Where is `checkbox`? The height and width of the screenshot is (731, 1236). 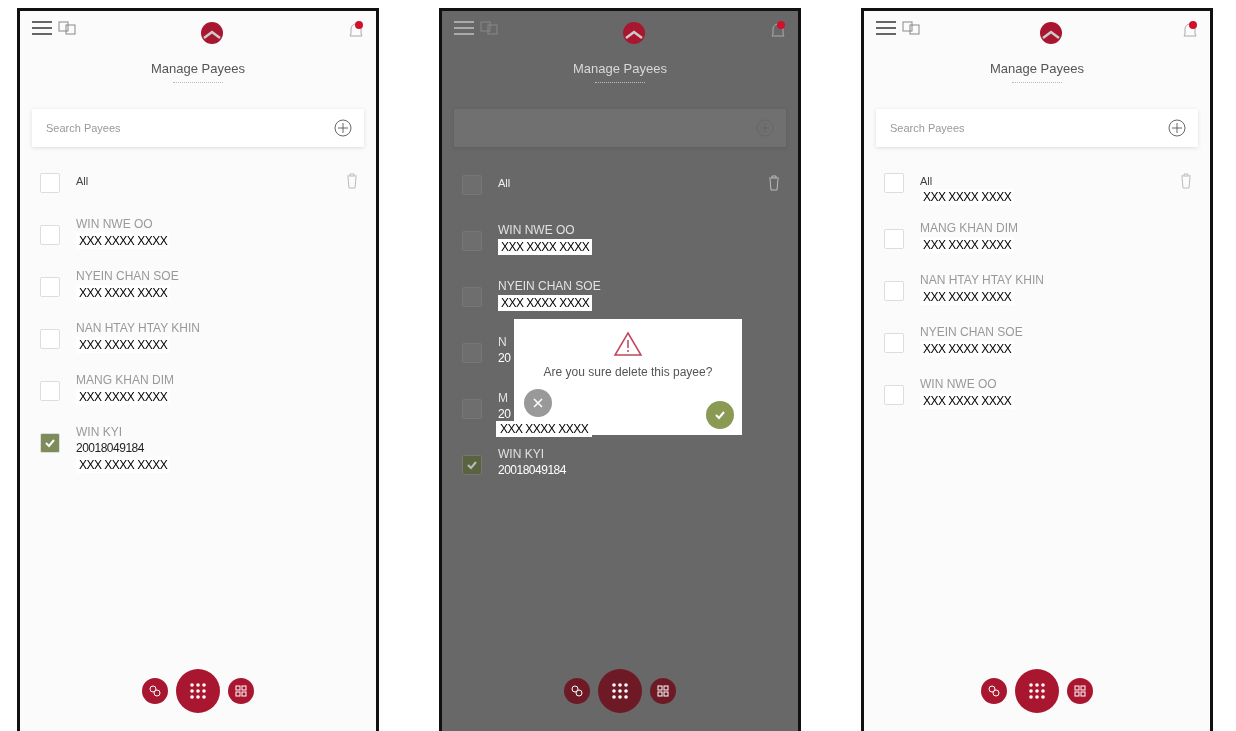 checkbox is located at coordinates (472, 465).